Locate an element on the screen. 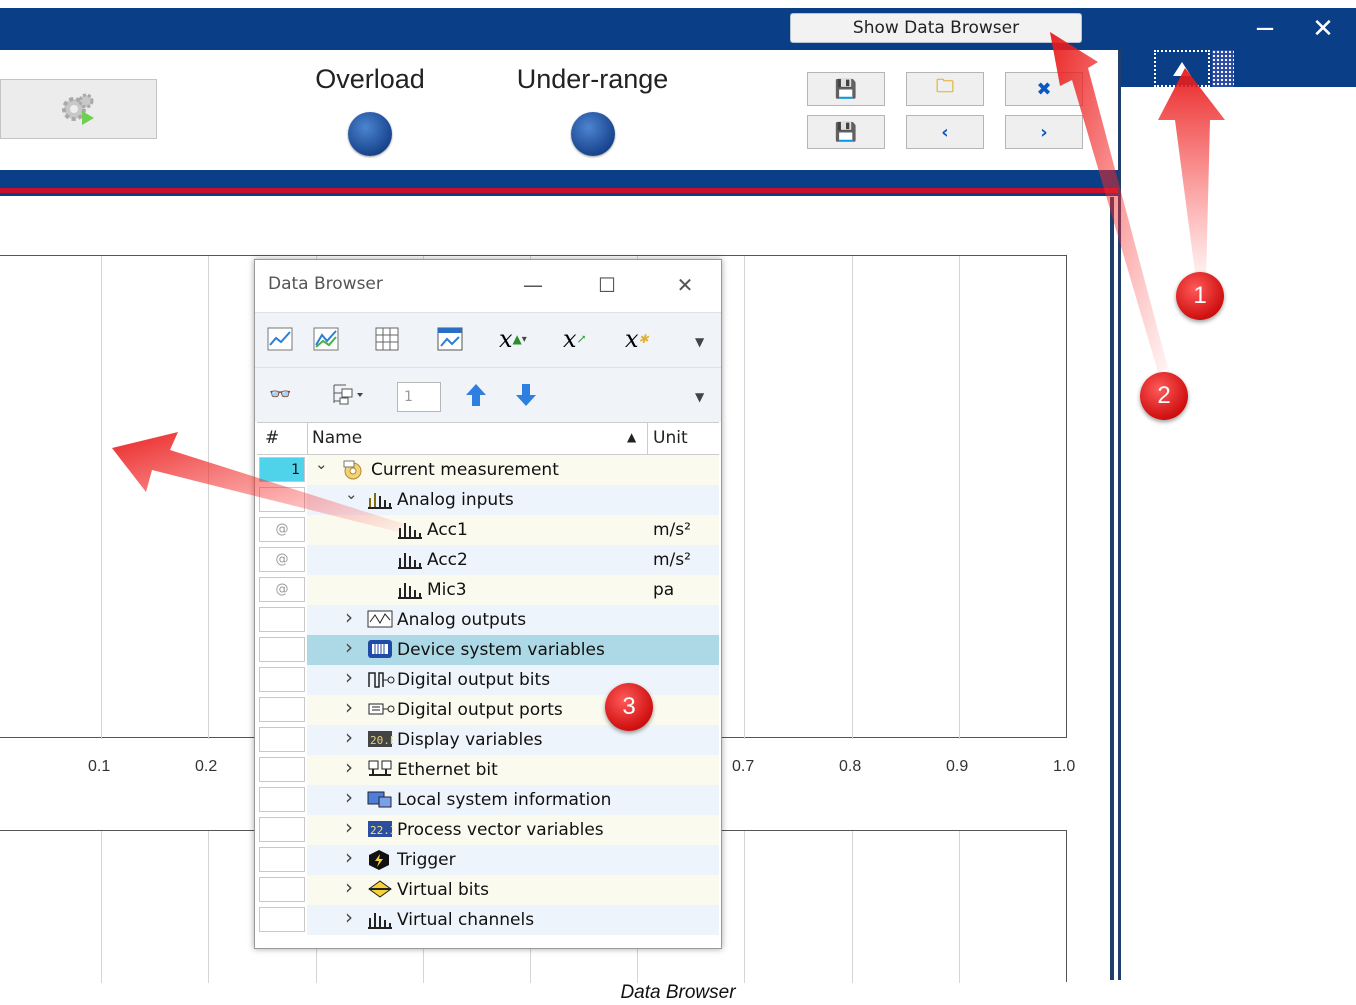  tree-row: › Device system variables is located at coordinates (488, 650).